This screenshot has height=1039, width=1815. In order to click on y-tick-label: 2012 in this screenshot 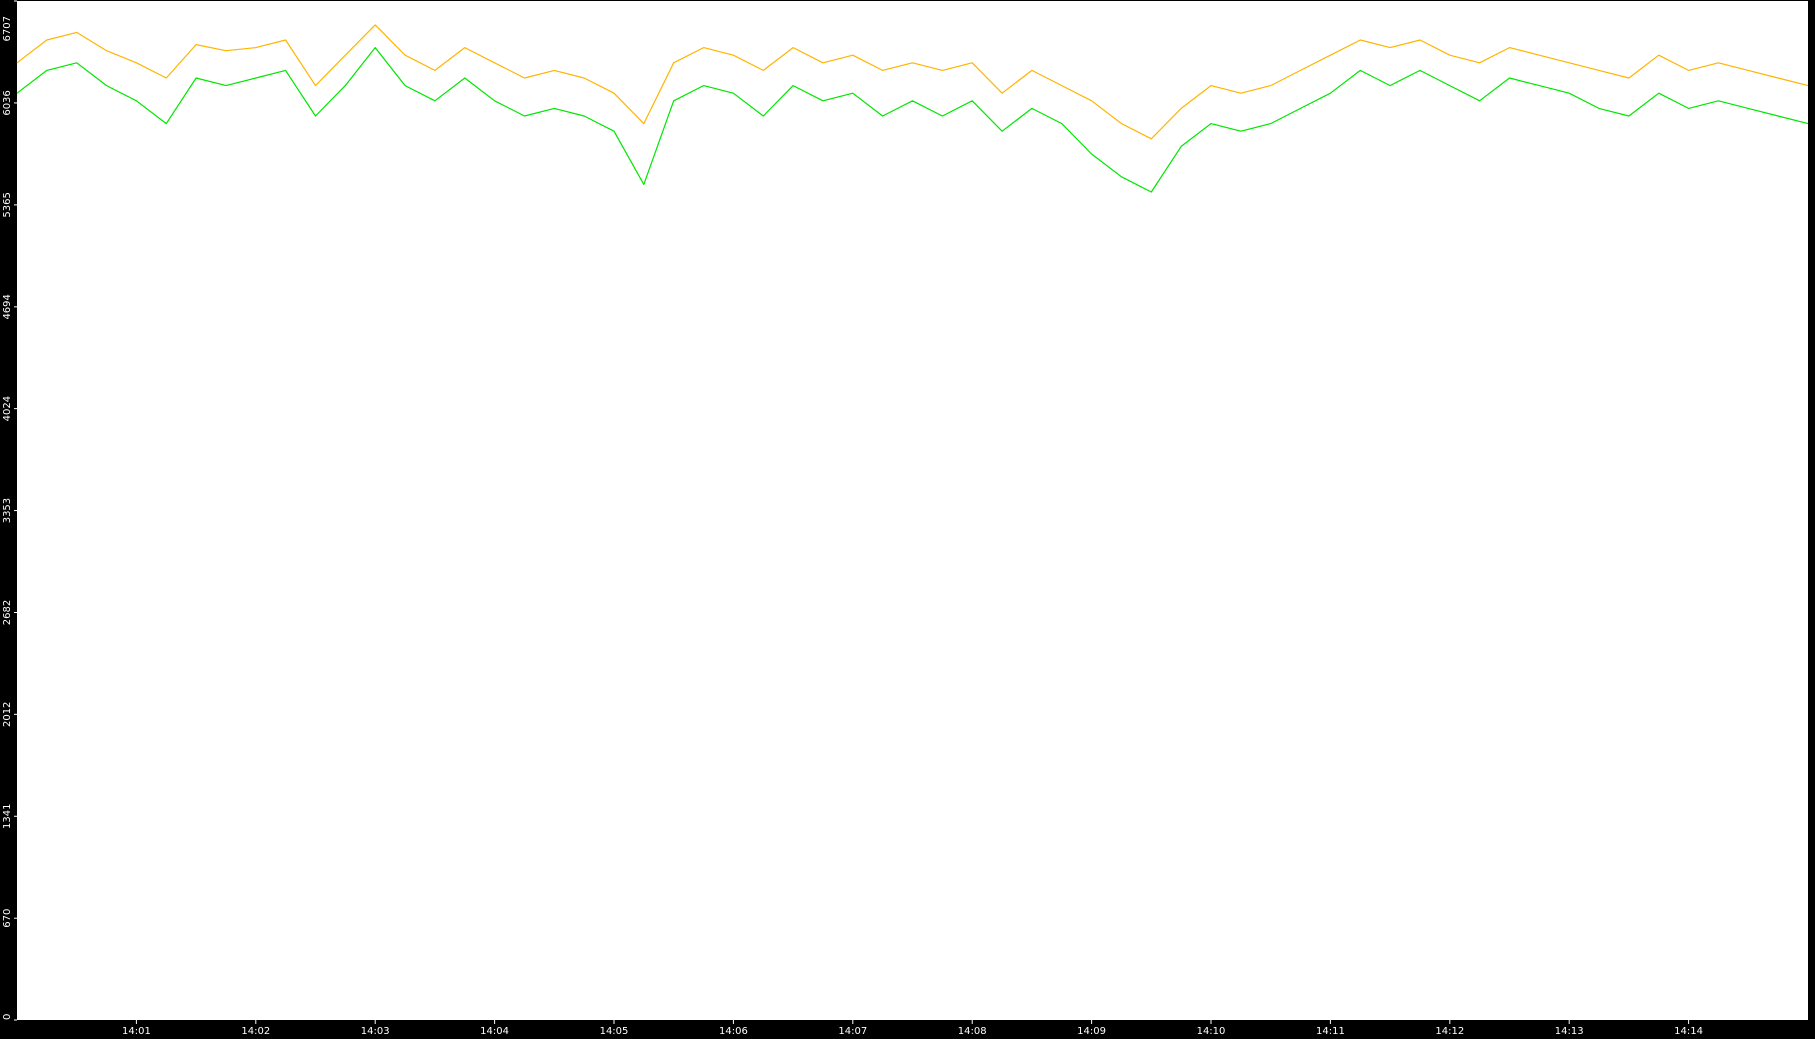, I will do `click(7, 714)`.